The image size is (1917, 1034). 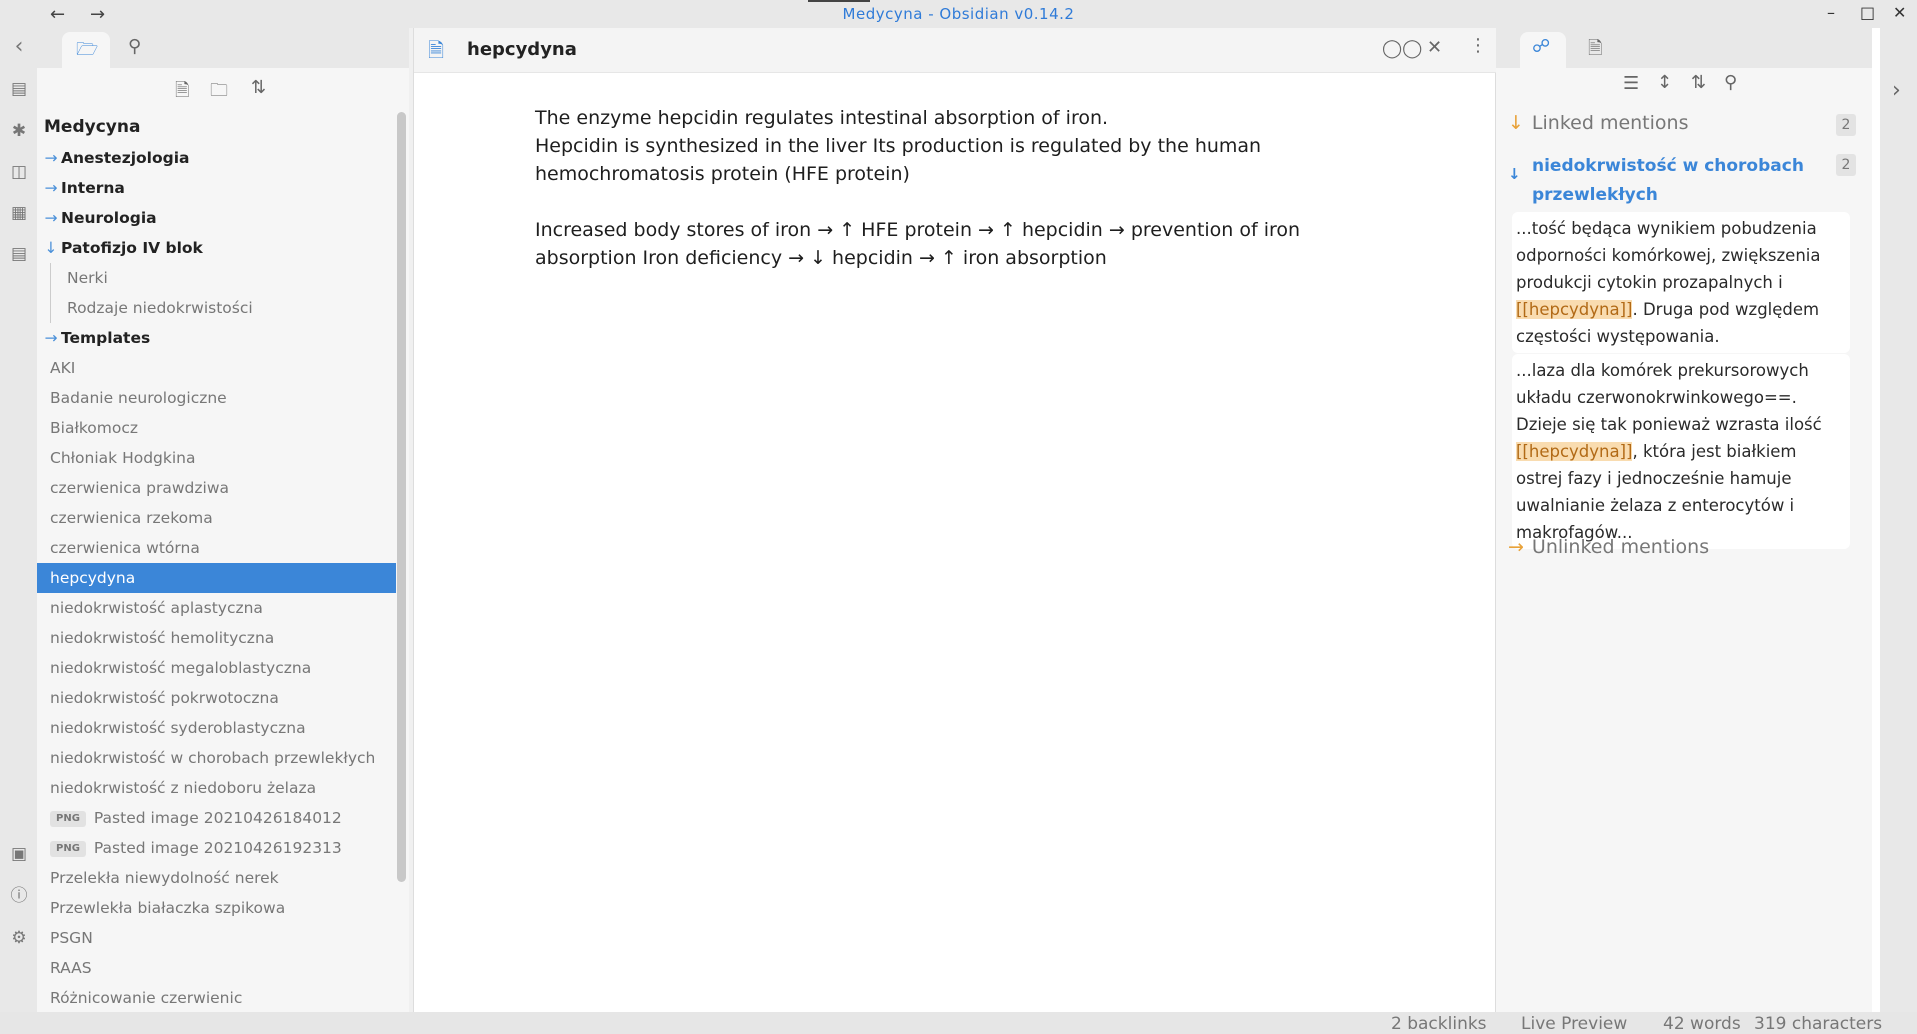 What do you see at coordinates (216, 728) in the screenshot?
I see `file-item: niedokrwistość syderoblastyczna` at bounding box center [216, 728].